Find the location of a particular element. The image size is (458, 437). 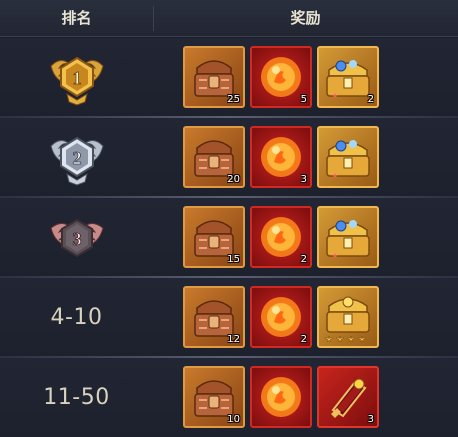

badge-number: 2 is located at coordinates (76, 158).